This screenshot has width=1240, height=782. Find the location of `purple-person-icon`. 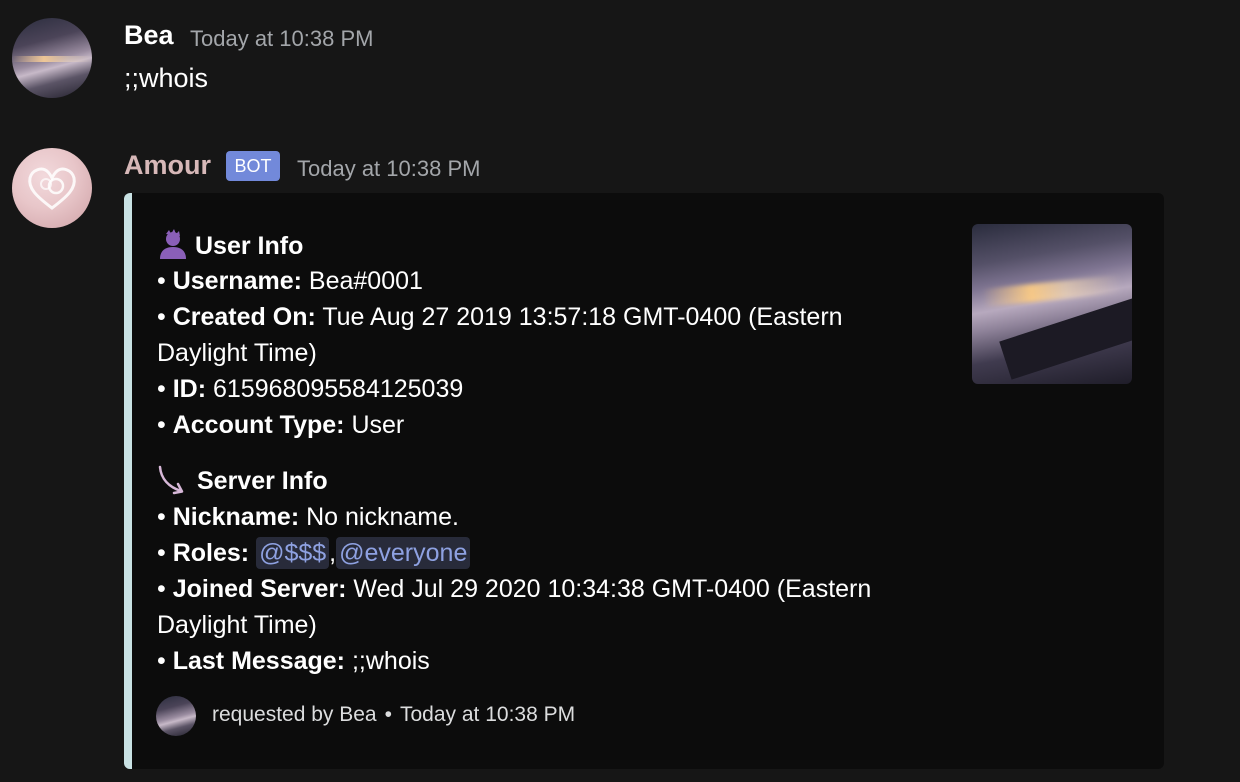

purple-person-icon is located at coordinates (173, 244).